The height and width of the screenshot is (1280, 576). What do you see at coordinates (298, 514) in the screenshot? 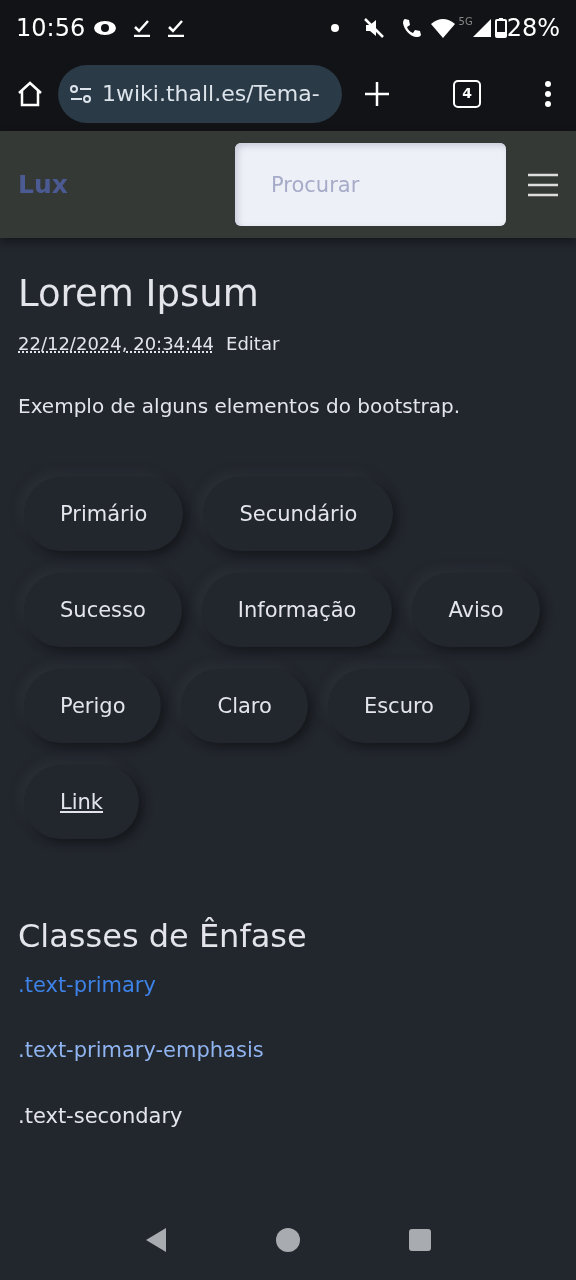
I see `button: Secundário` at bounding box center [298, 514].